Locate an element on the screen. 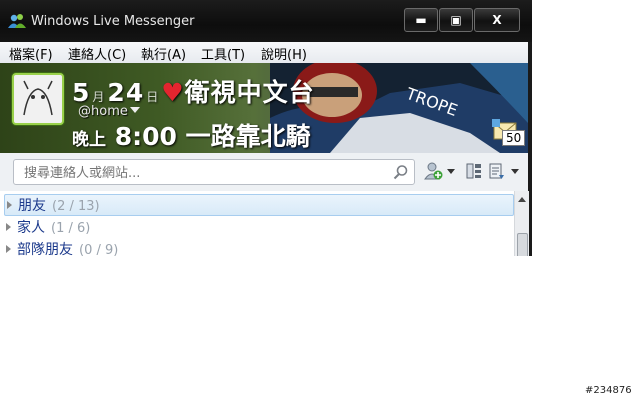 The width and height of the screenshot is (640, 400). contact-list: 朋友 (2 / 13) 家人 (1 / 6) 部隊朋友 (0 / 9) is located at coordinates (257, 223).